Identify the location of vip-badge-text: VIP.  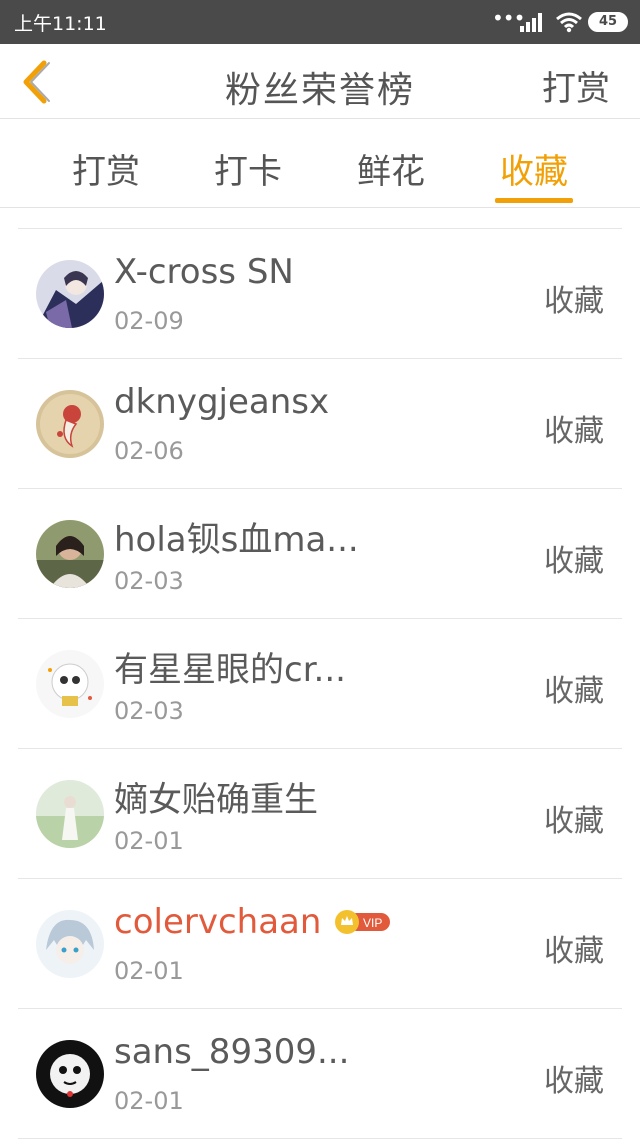
(372, 923).